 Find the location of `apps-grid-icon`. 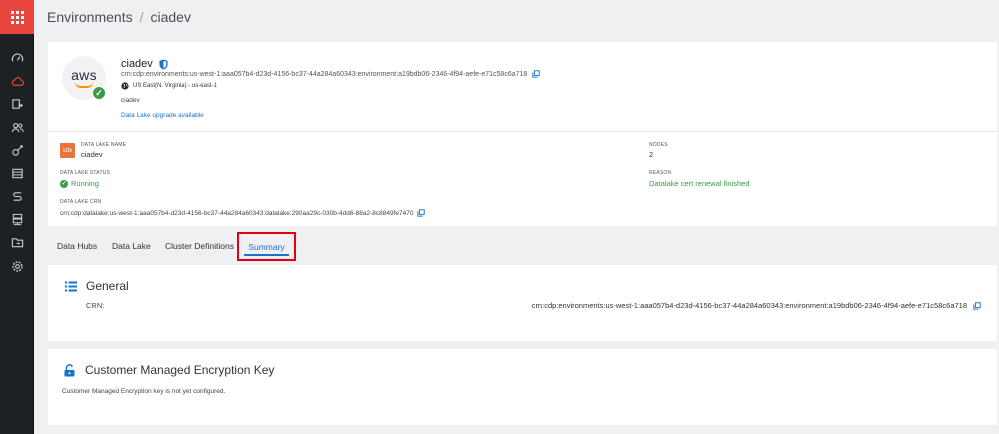

apps-grid-icon is located at coordinates (17, 17).